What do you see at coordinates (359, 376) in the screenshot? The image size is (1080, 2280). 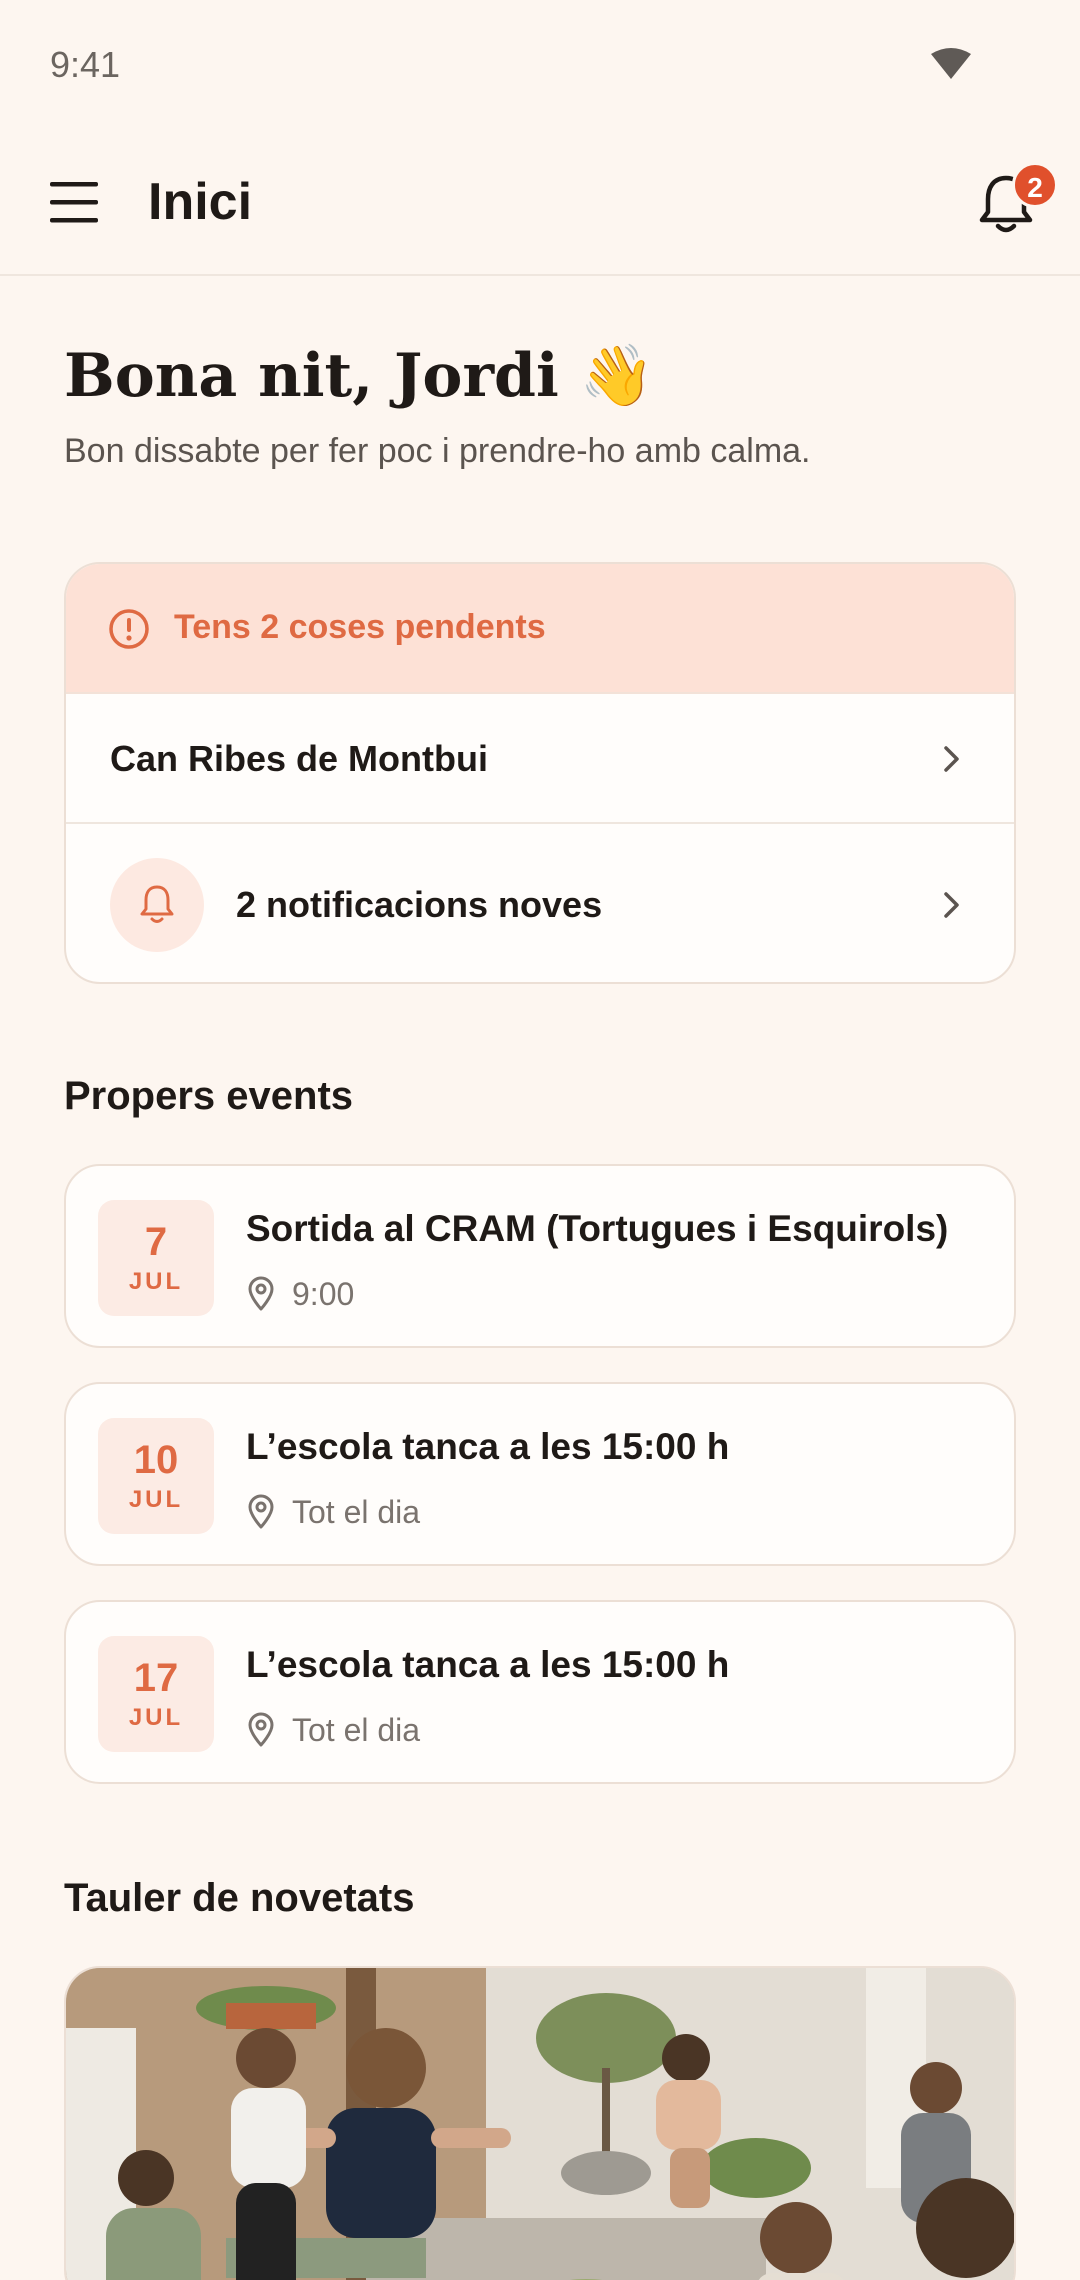 I see `greeting-title: Bona nit, Jordi 👋` at bounding box center [359, 376].